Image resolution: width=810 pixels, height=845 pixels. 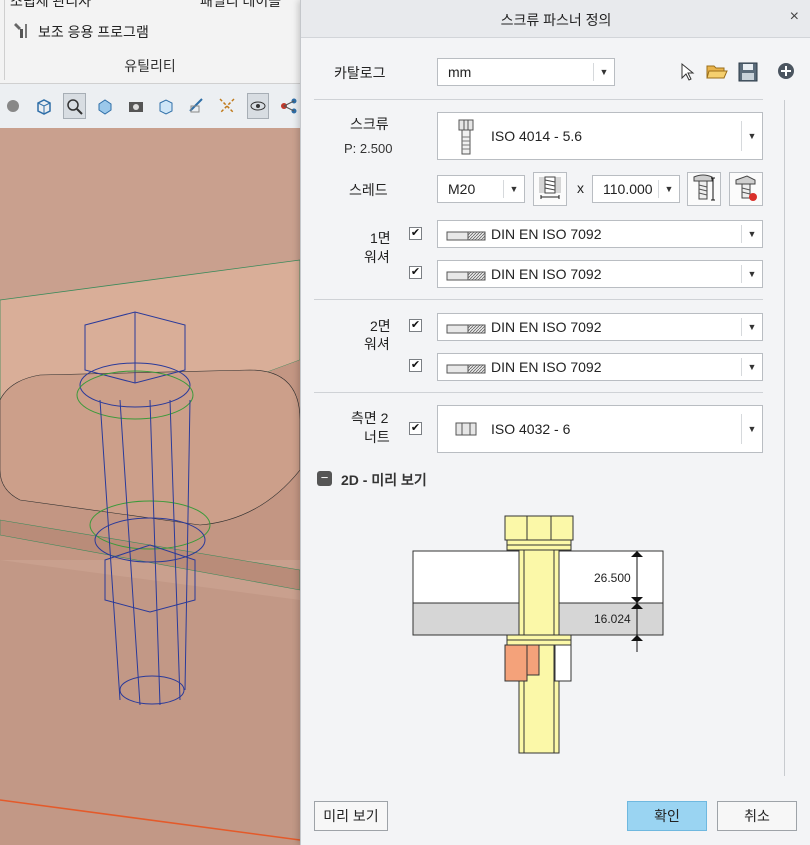 I want to click on washer1-a-value: DIN EN ISO 7092, so click(x=546, y=234).